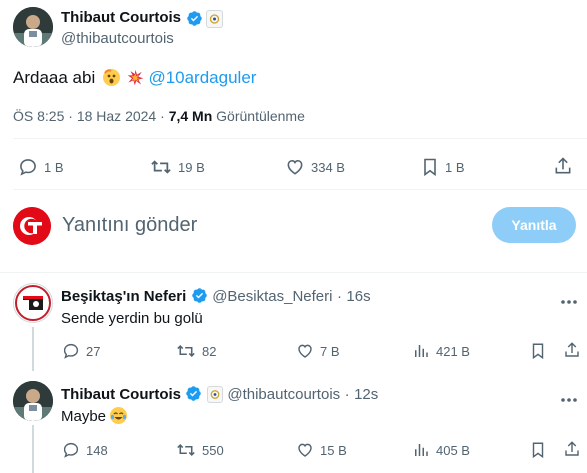 This screenshot has height=473, width=587. What do you see at coordinates (328, 167) in the screenshot?
I see `like-count: 334 B` at bounding box center [328, 167].